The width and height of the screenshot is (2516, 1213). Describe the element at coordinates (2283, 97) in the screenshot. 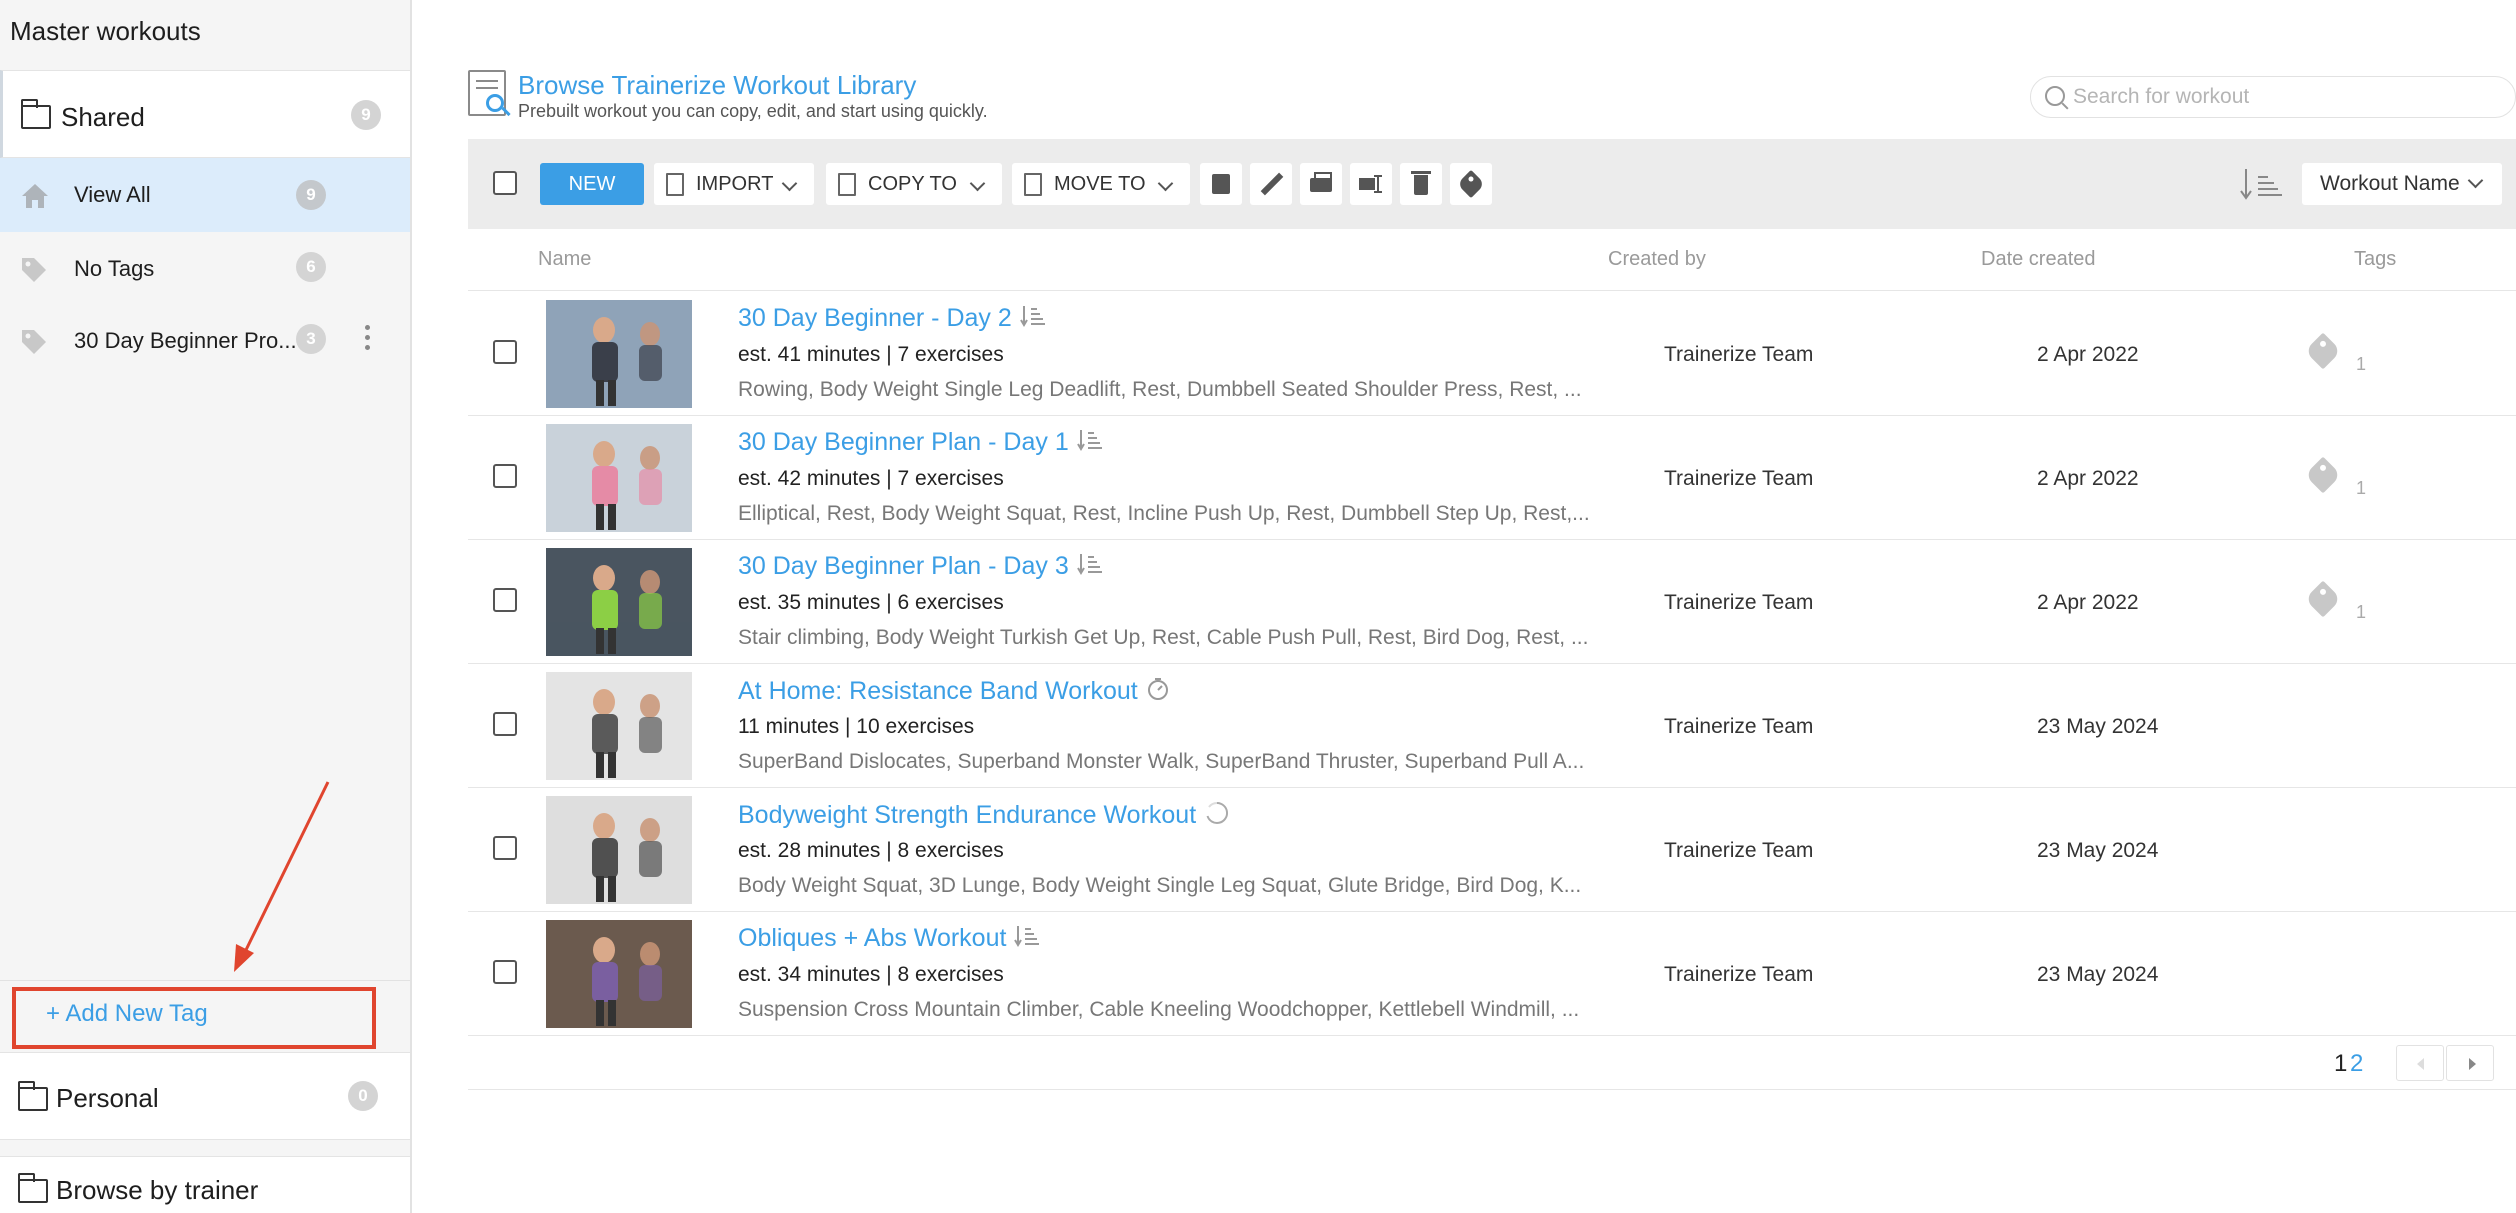

I see `search-input` at that location.